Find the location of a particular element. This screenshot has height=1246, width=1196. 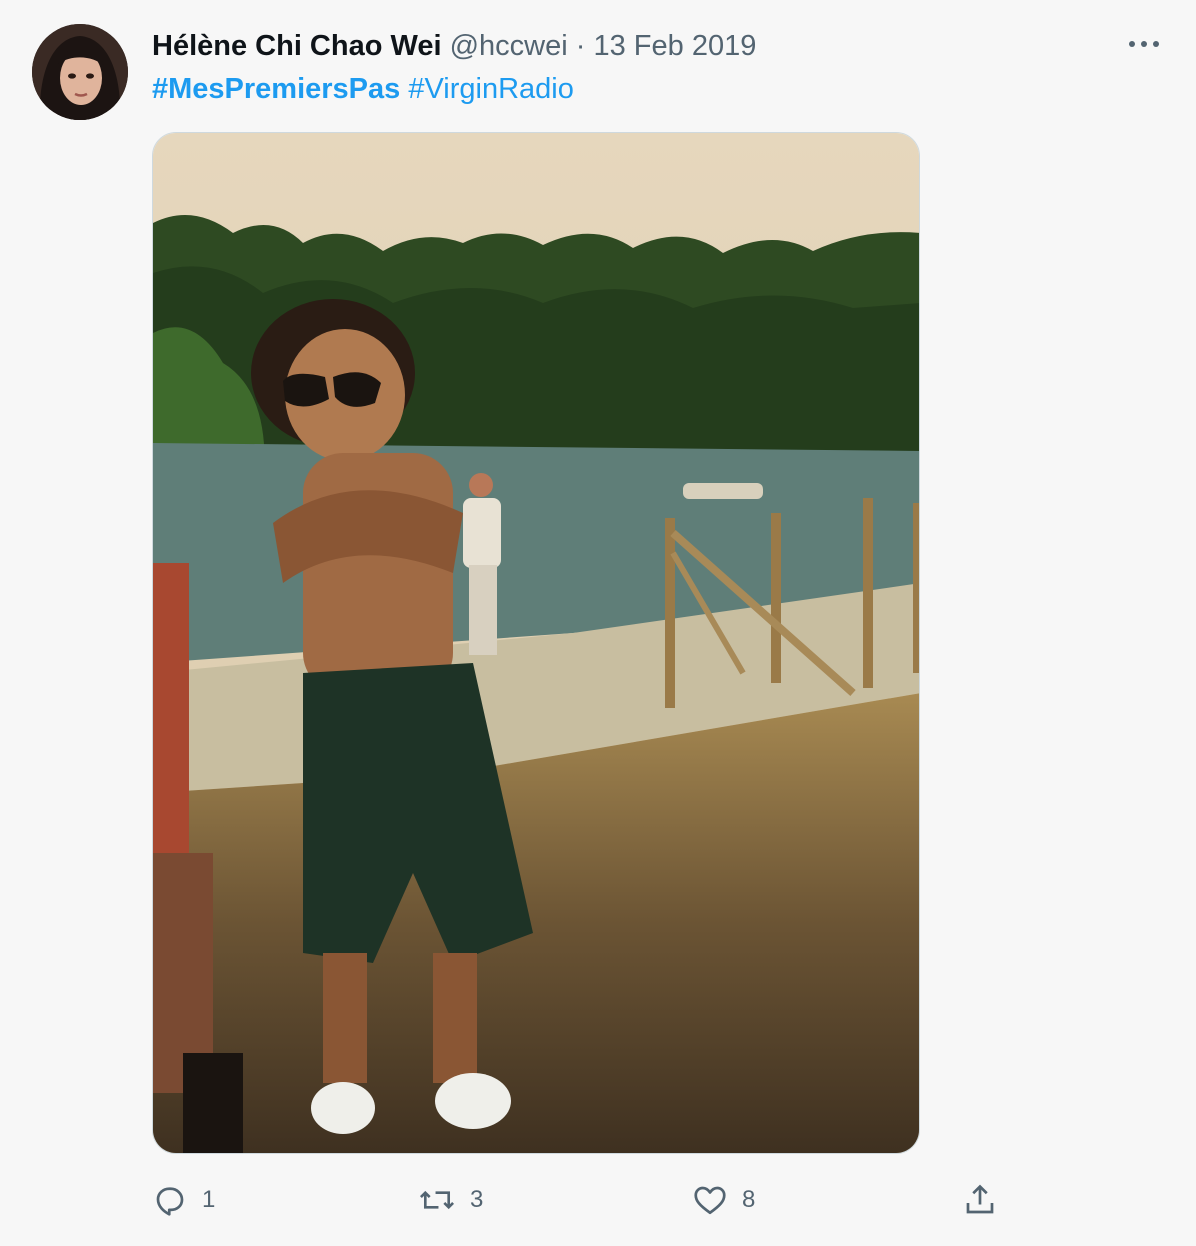

reply-icon is located at coordinates (170, 1200).